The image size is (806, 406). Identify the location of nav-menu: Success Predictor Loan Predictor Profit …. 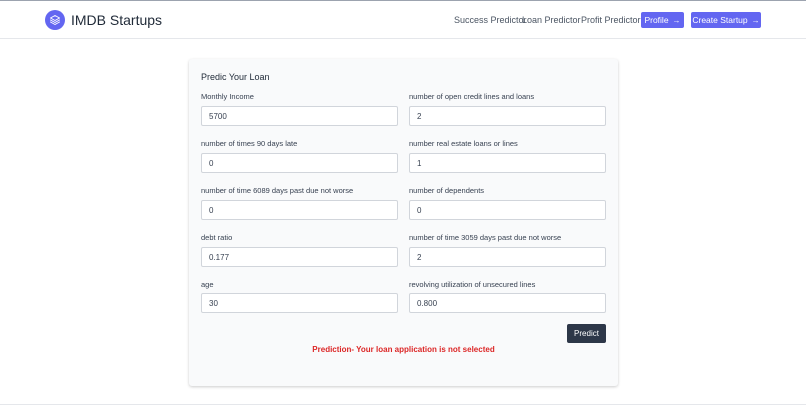
(403, 20).